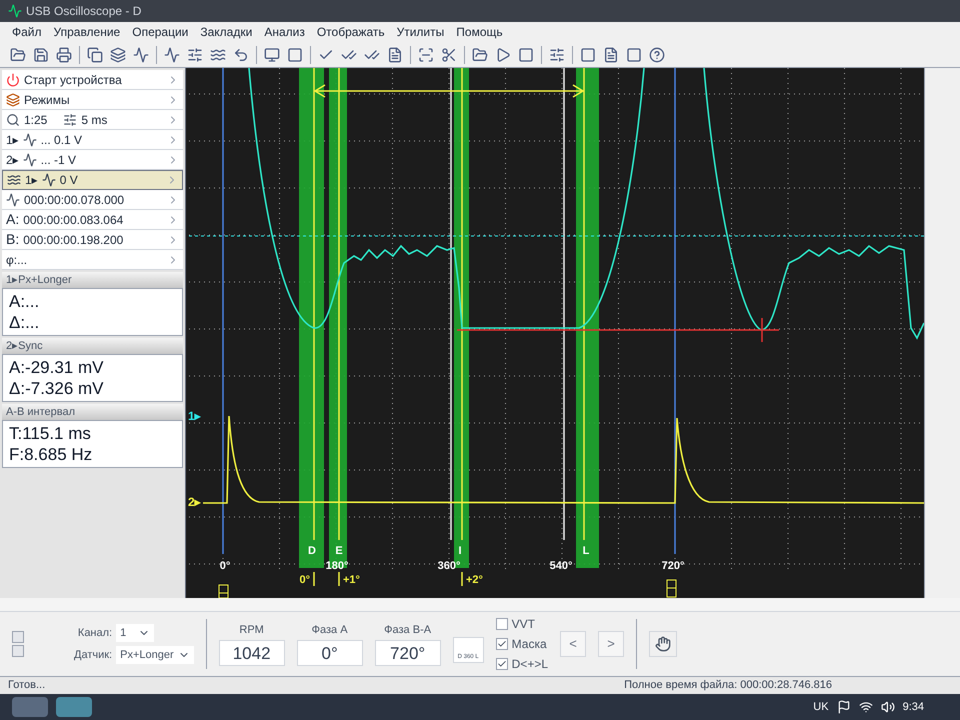  Describe the element at coordinates (194, 416) in the screenshot. I see `channel-marker: 1▸` at that location.